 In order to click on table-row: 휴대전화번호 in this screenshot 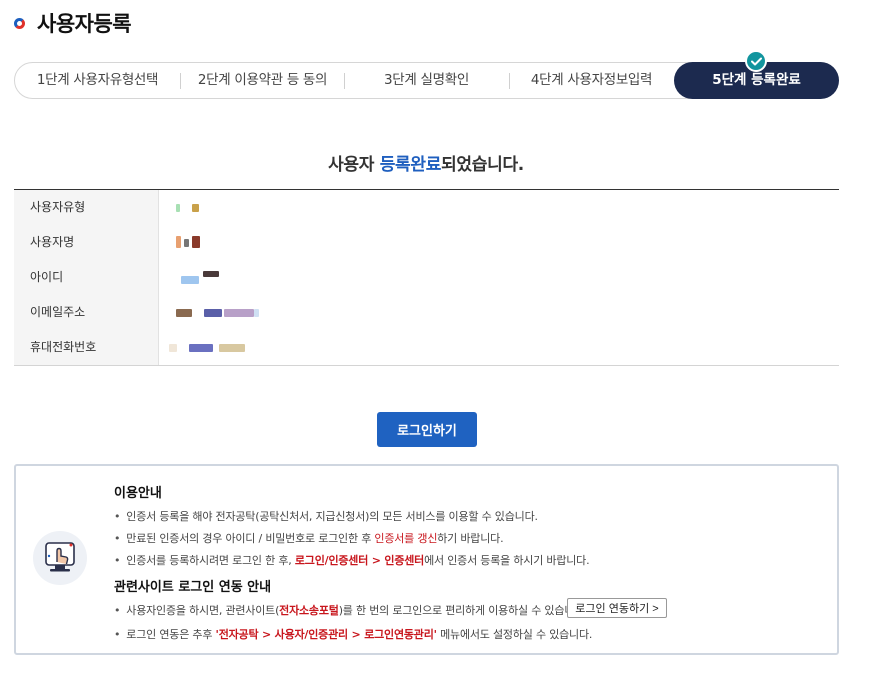, I will do `click(426, 347)`.